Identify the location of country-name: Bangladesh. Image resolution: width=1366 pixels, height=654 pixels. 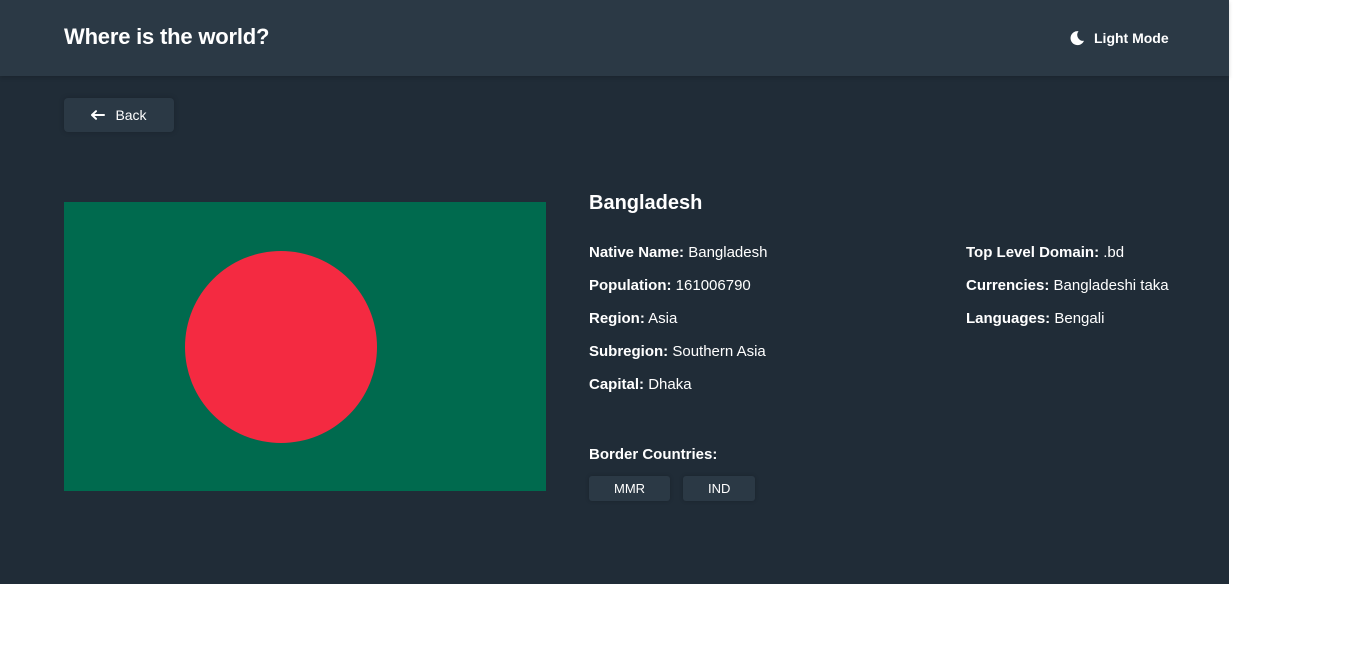
(646, 203).